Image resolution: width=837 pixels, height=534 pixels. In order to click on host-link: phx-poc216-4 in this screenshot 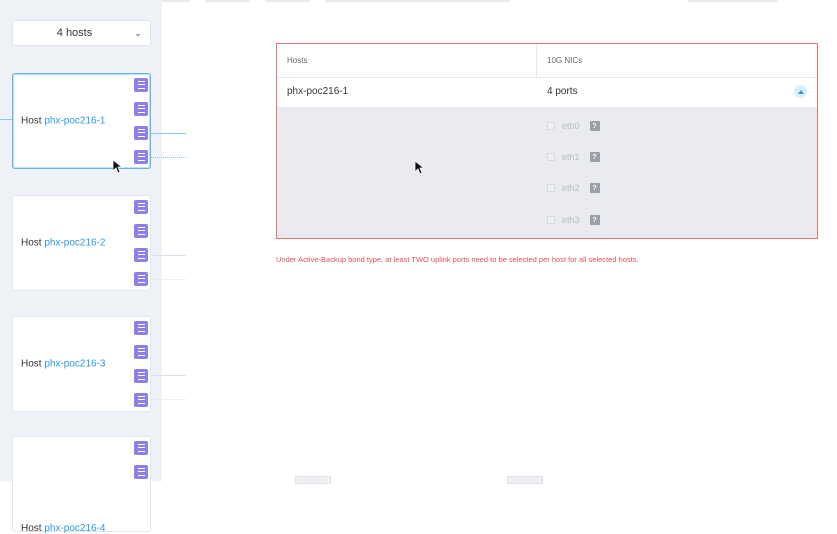, I will do `click(74, 528)`.